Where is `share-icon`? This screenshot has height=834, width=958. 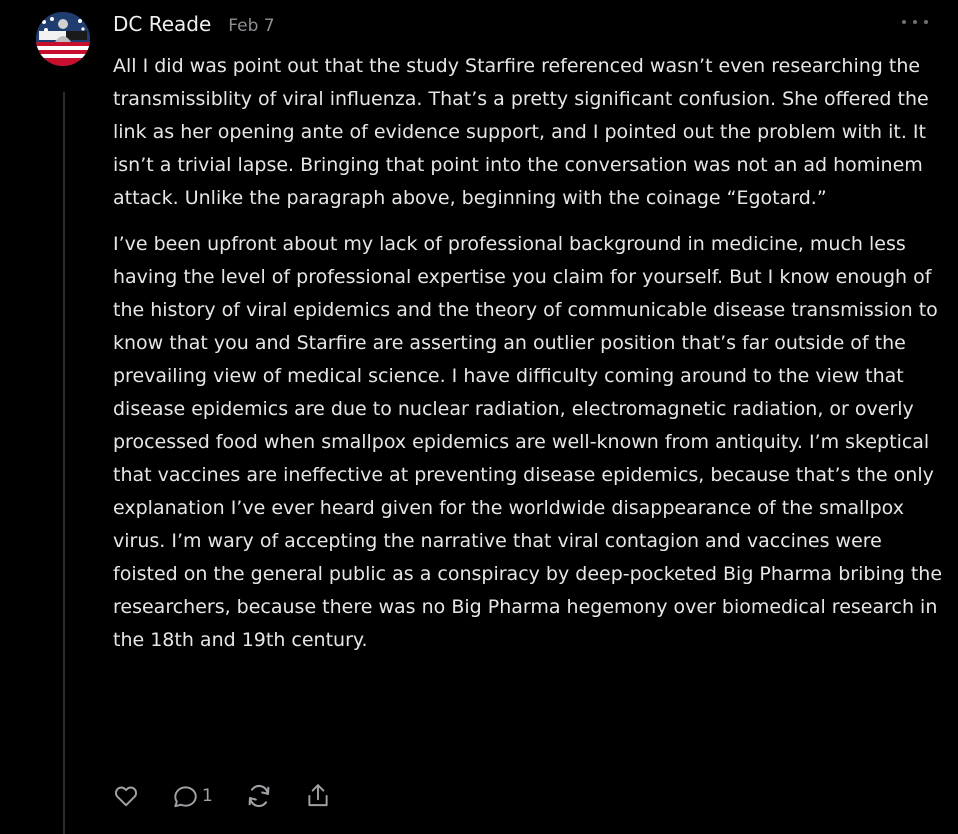
share-icon is located at coordinates (318, 795).